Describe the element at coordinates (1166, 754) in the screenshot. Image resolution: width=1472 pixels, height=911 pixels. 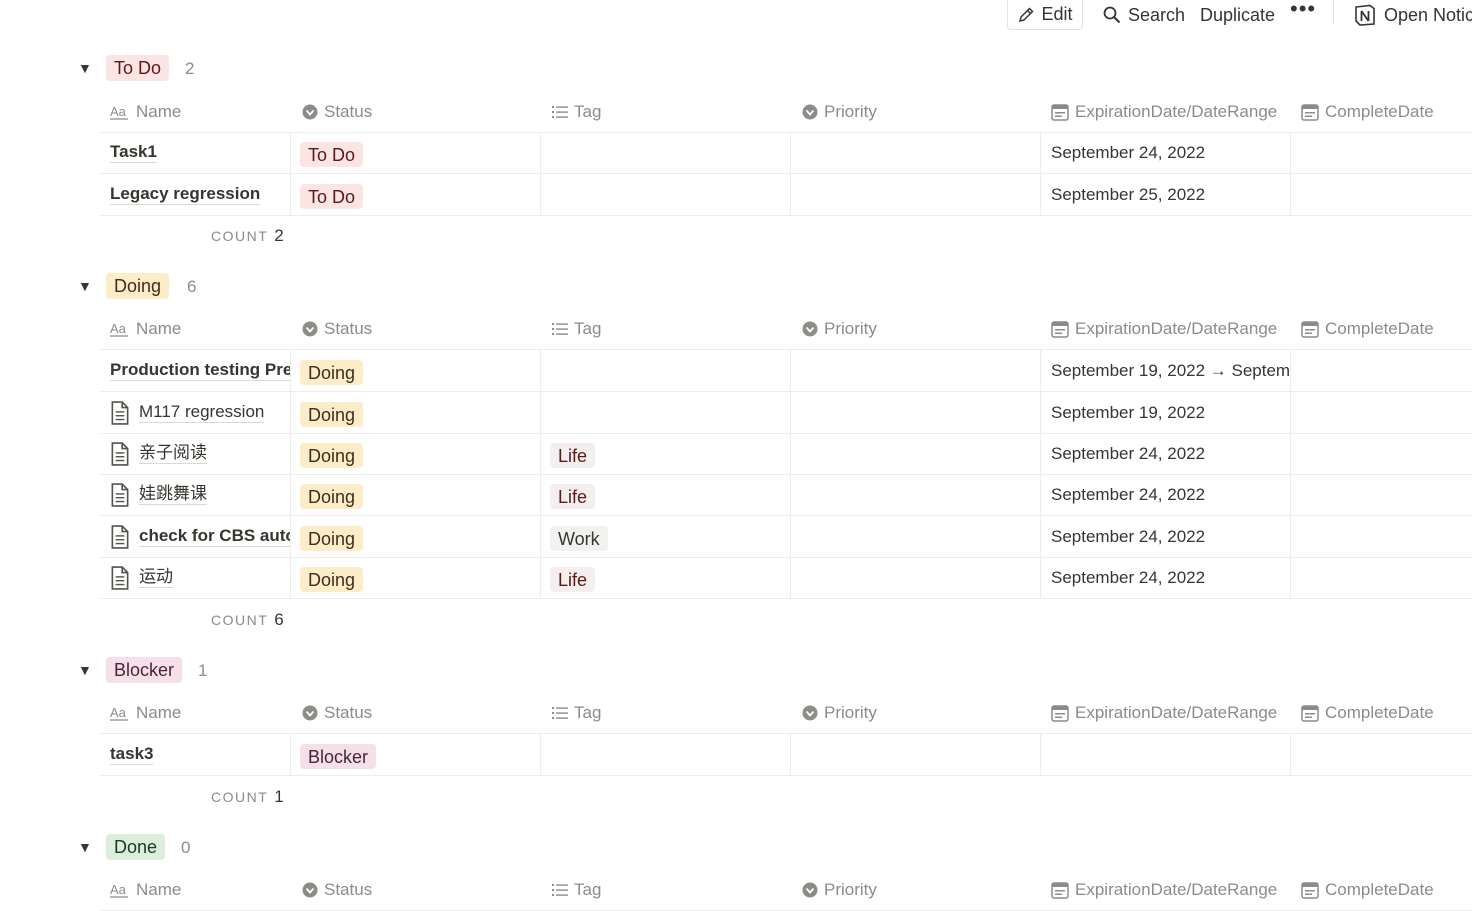
I see `expiration-cell` at that location.